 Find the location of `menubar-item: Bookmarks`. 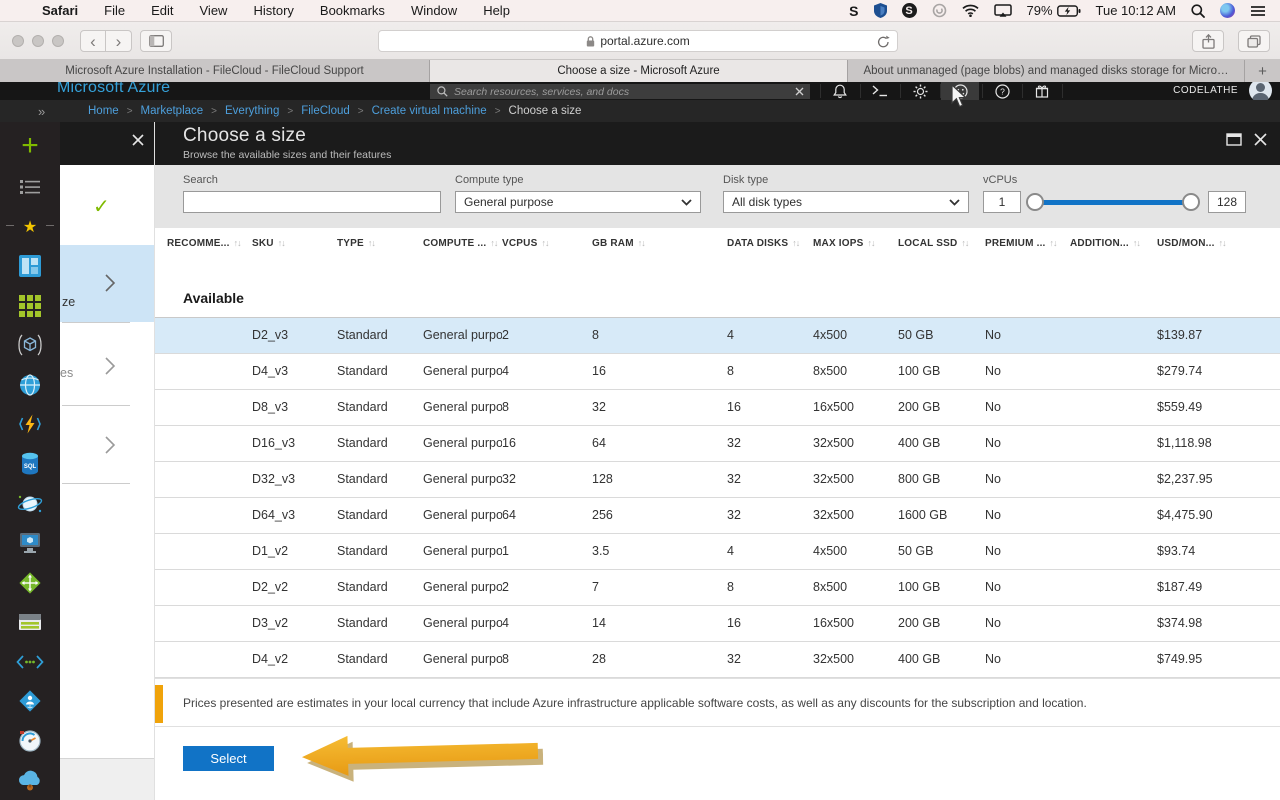

menubar-item: Bookmarks is located at coordinates (352, 10).